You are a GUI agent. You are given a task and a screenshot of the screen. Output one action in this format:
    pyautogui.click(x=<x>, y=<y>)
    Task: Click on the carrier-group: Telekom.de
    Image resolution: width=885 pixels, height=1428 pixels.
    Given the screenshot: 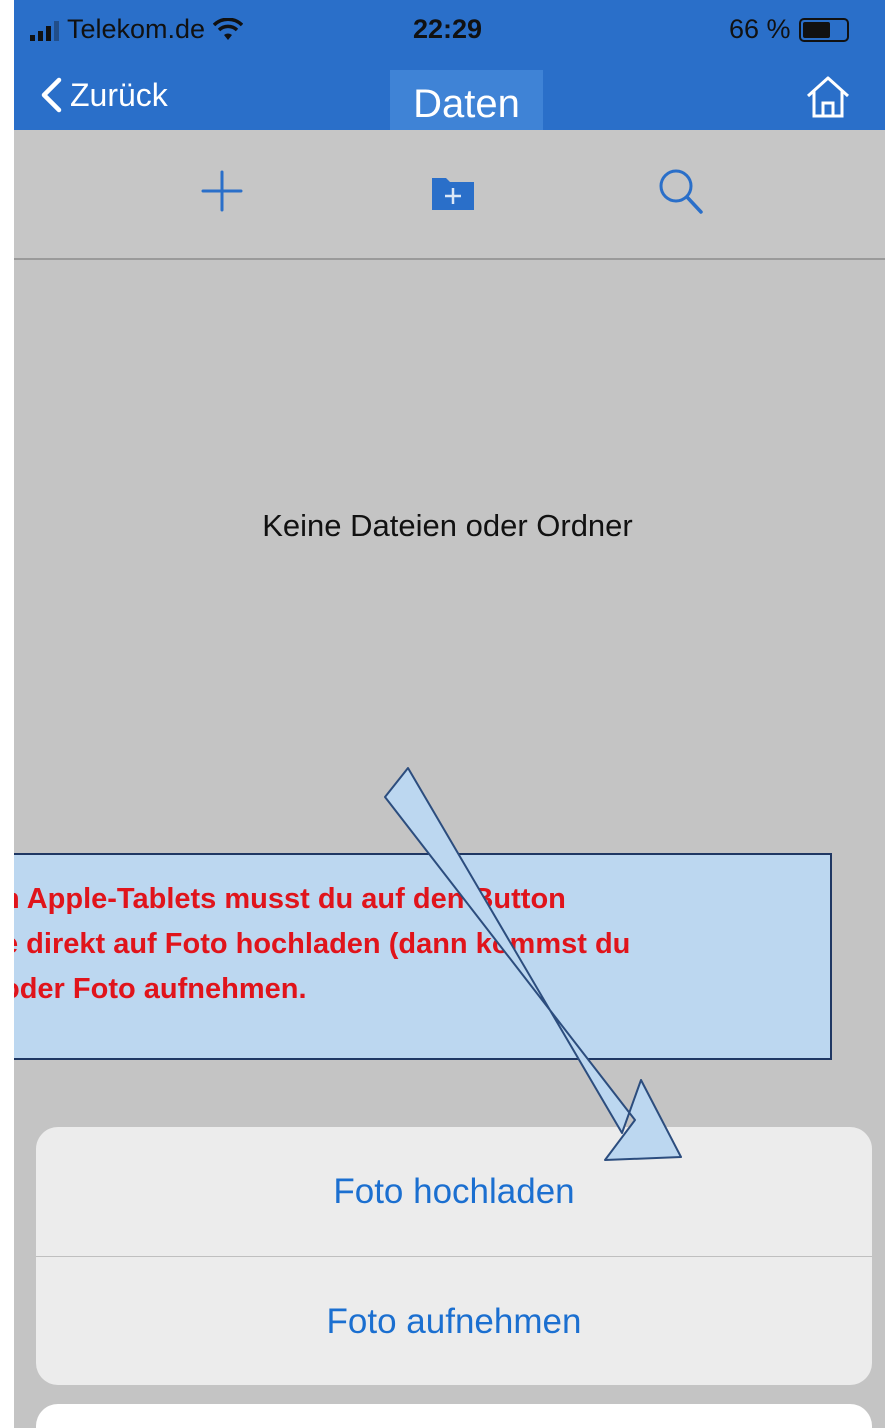 What is the action you would take?
    pyautogui.click(x=137, y=29)
    